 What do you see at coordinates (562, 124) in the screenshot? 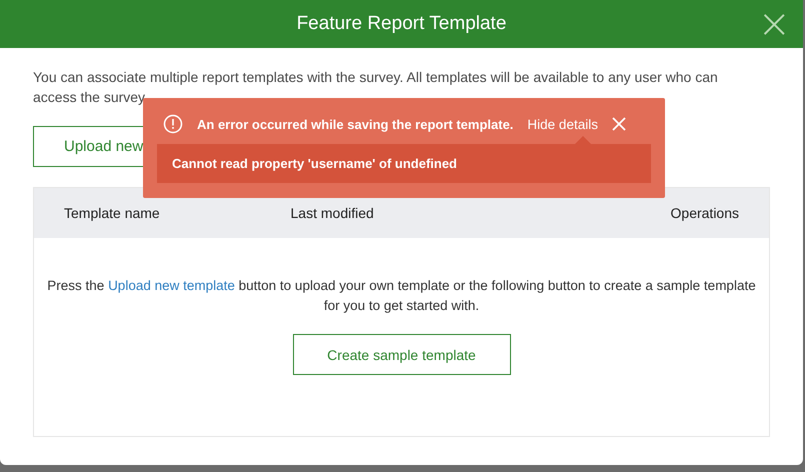
I see `hide-details-link: Hide details` at bounding box center [562, 124].